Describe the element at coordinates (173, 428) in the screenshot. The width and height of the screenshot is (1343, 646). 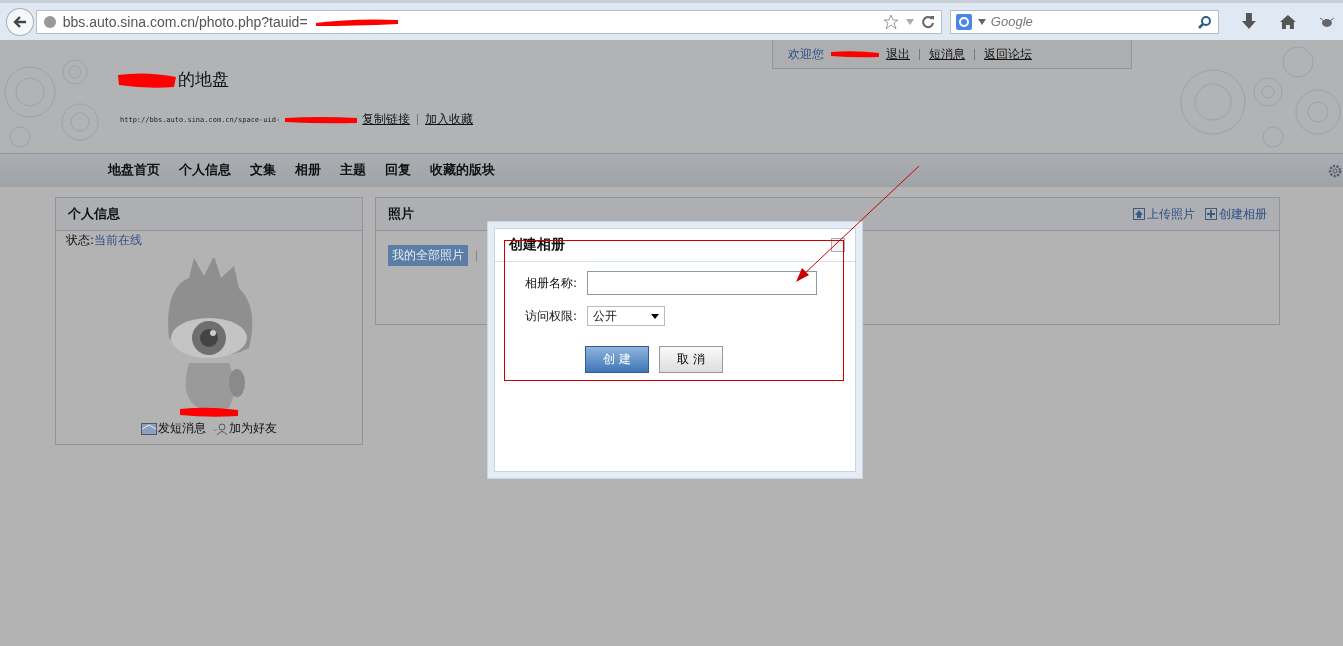
I see `profile-action-link: 发短消息` at that location.